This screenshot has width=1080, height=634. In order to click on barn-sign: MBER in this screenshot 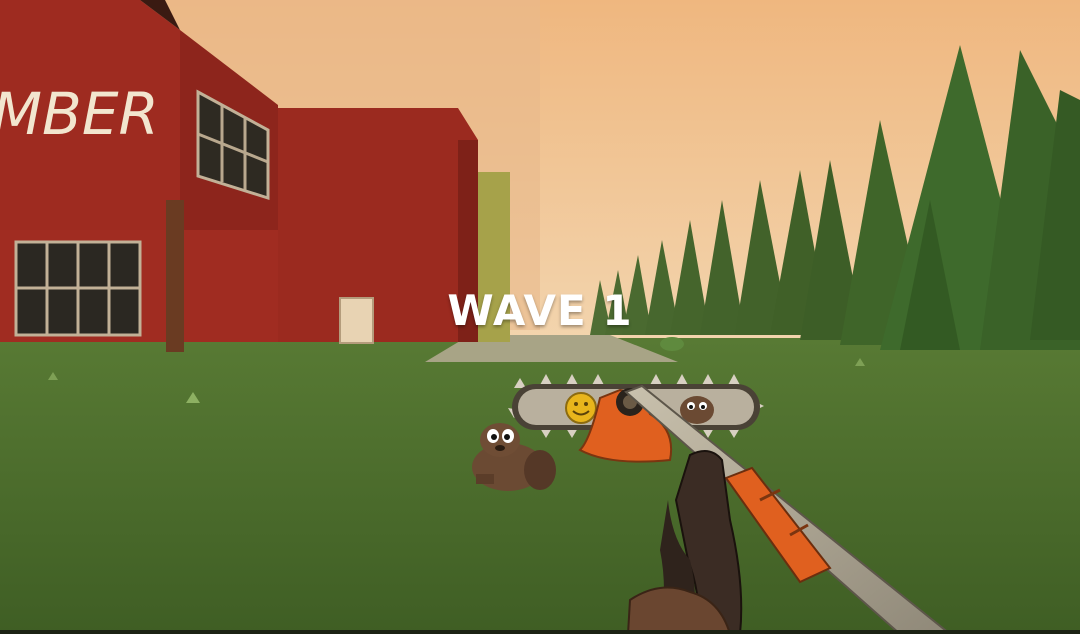, I will do `click(79, 114)`.